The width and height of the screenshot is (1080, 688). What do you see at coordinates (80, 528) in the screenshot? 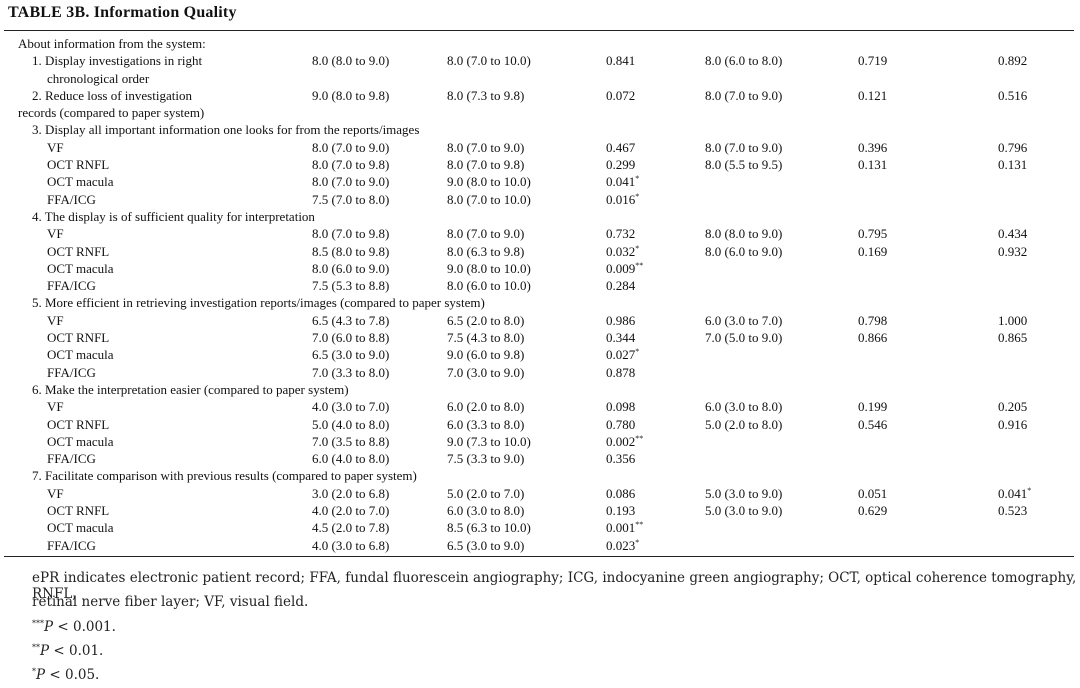
I see `row-label: OCT macula` at bounding box center [80, 528].